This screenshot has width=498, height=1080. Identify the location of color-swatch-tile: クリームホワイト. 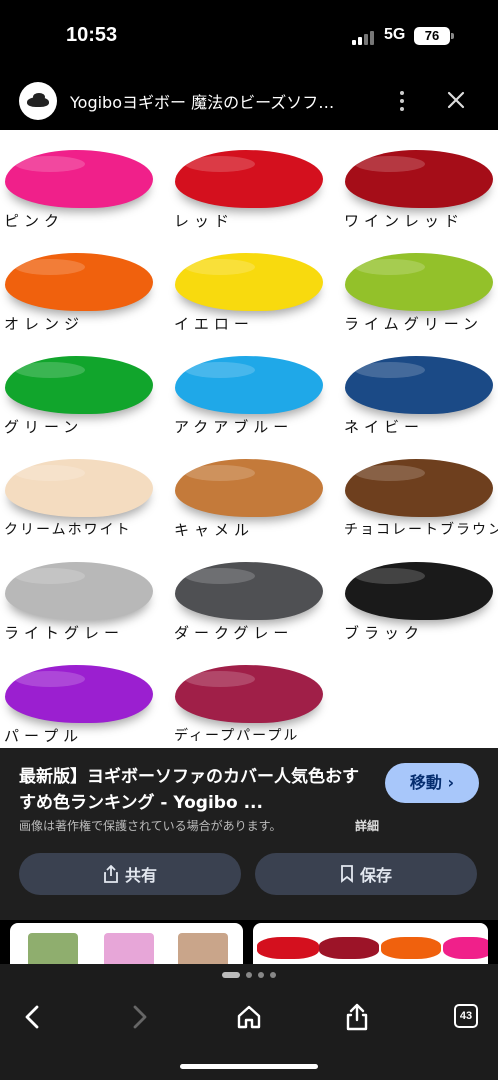
(83, 498).